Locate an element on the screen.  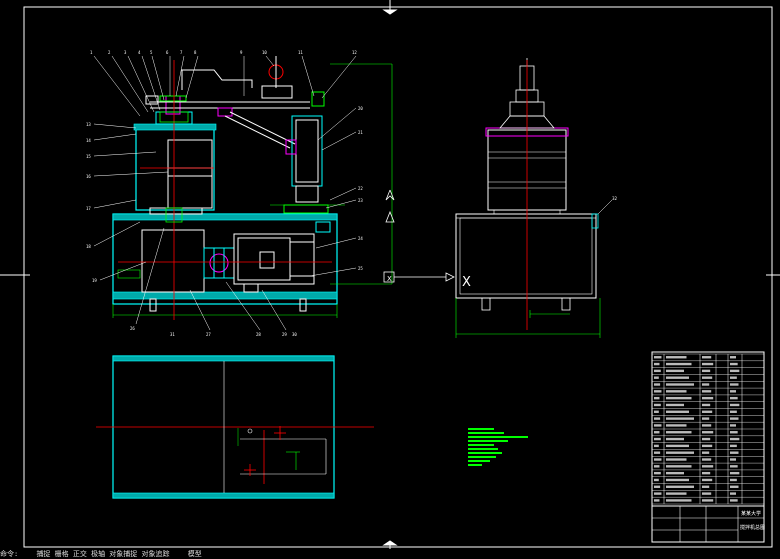
callout-26: 26 is located at coordinates (132, 328).